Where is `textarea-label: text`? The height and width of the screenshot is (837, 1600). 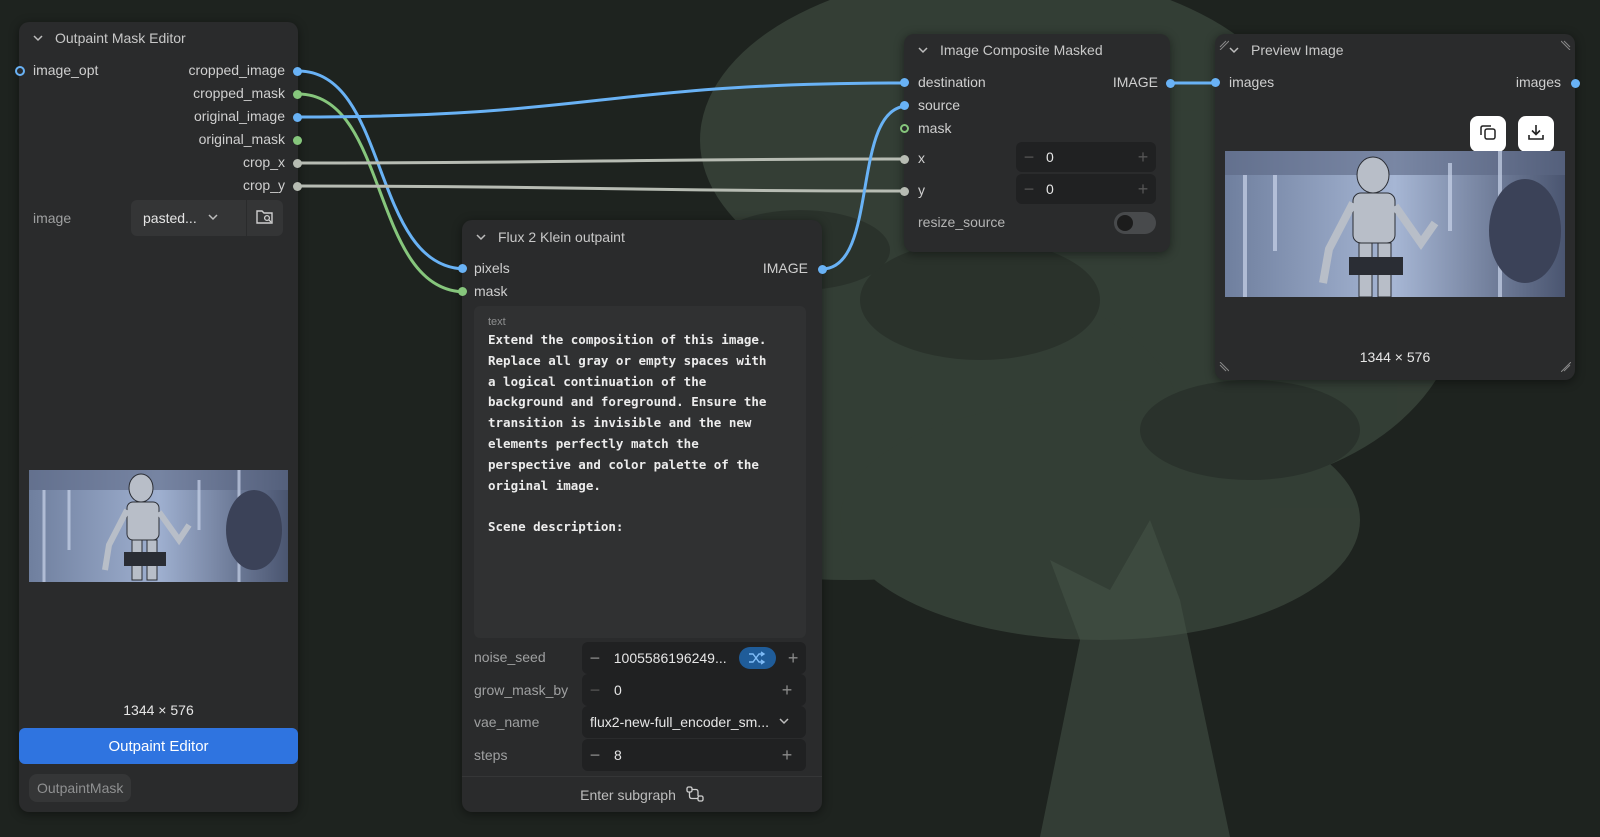
textarea-label: text is located at coordinates (497, 322).